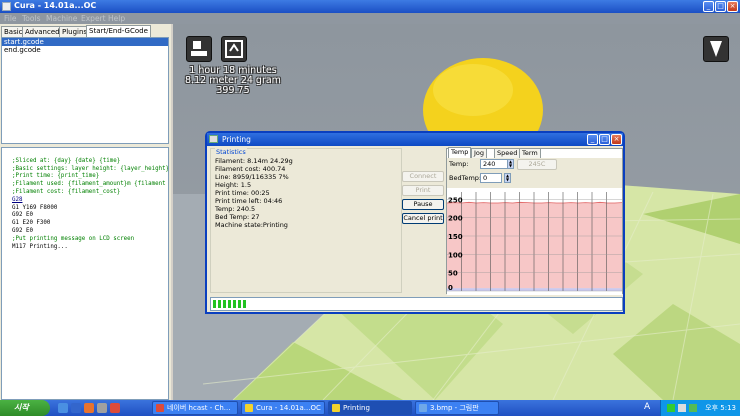  I want to click on code-line: G1 Y169 F8000, so click(35, 207).